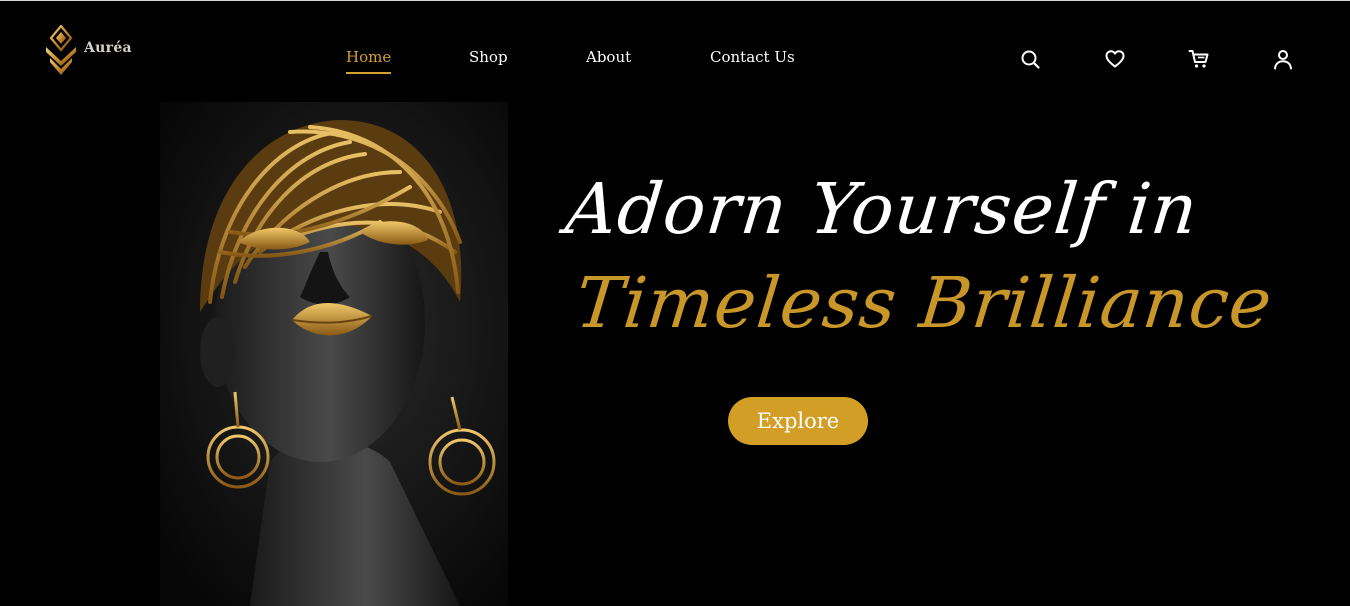 The image size is (1350, 606). Describe the element at coordinates (488, 57) in the screenshot. I see `nav-shop: Shop` at that location.